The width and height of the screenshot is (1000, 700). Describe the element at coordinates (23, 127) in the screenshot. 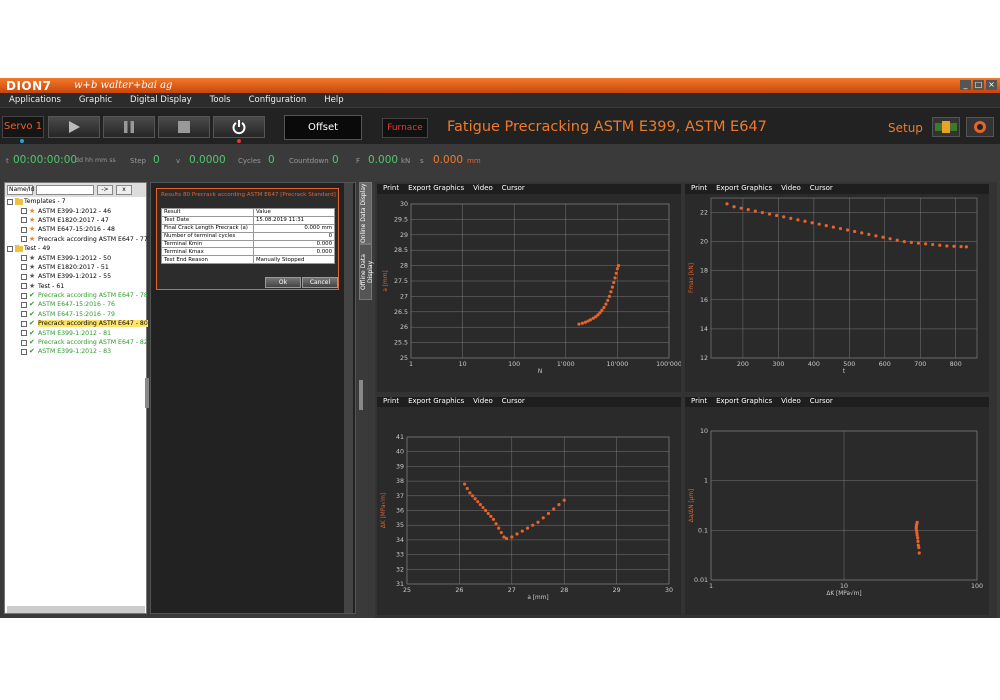

I see `servo-selector: Servo 1` at that location.